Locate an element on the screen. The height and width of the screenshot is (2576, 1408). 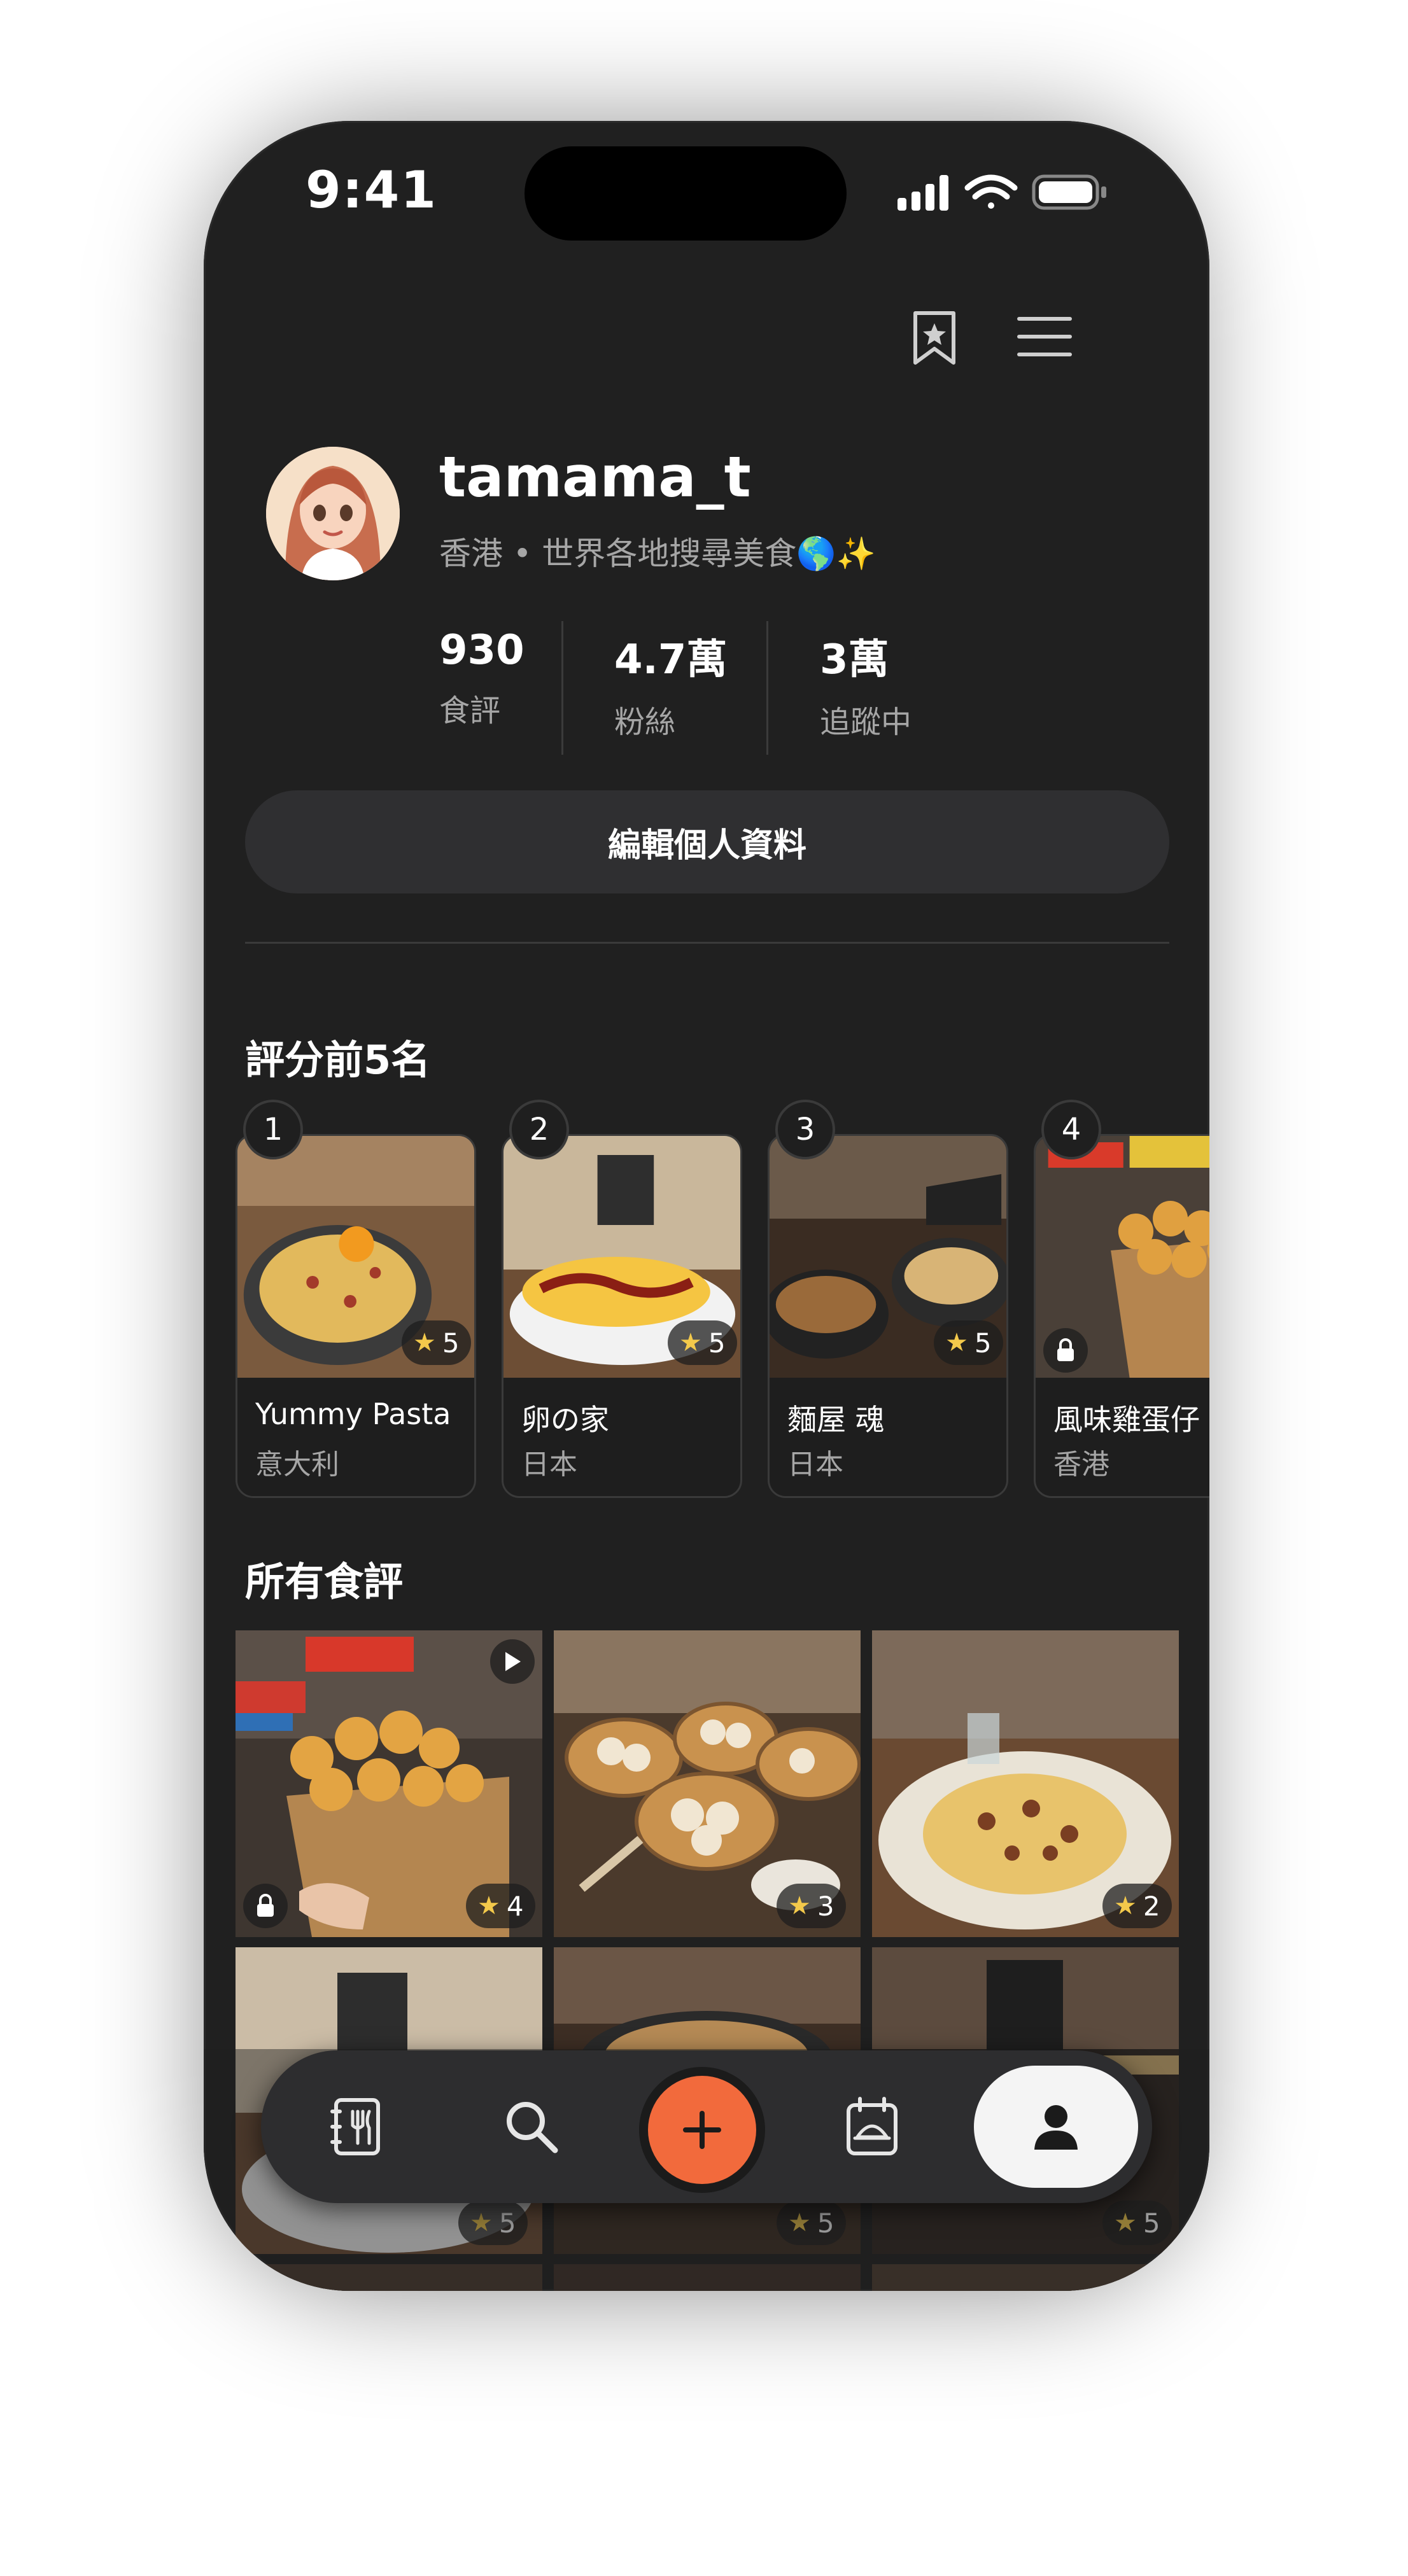
saved-button is located at coordinates (935, 338).